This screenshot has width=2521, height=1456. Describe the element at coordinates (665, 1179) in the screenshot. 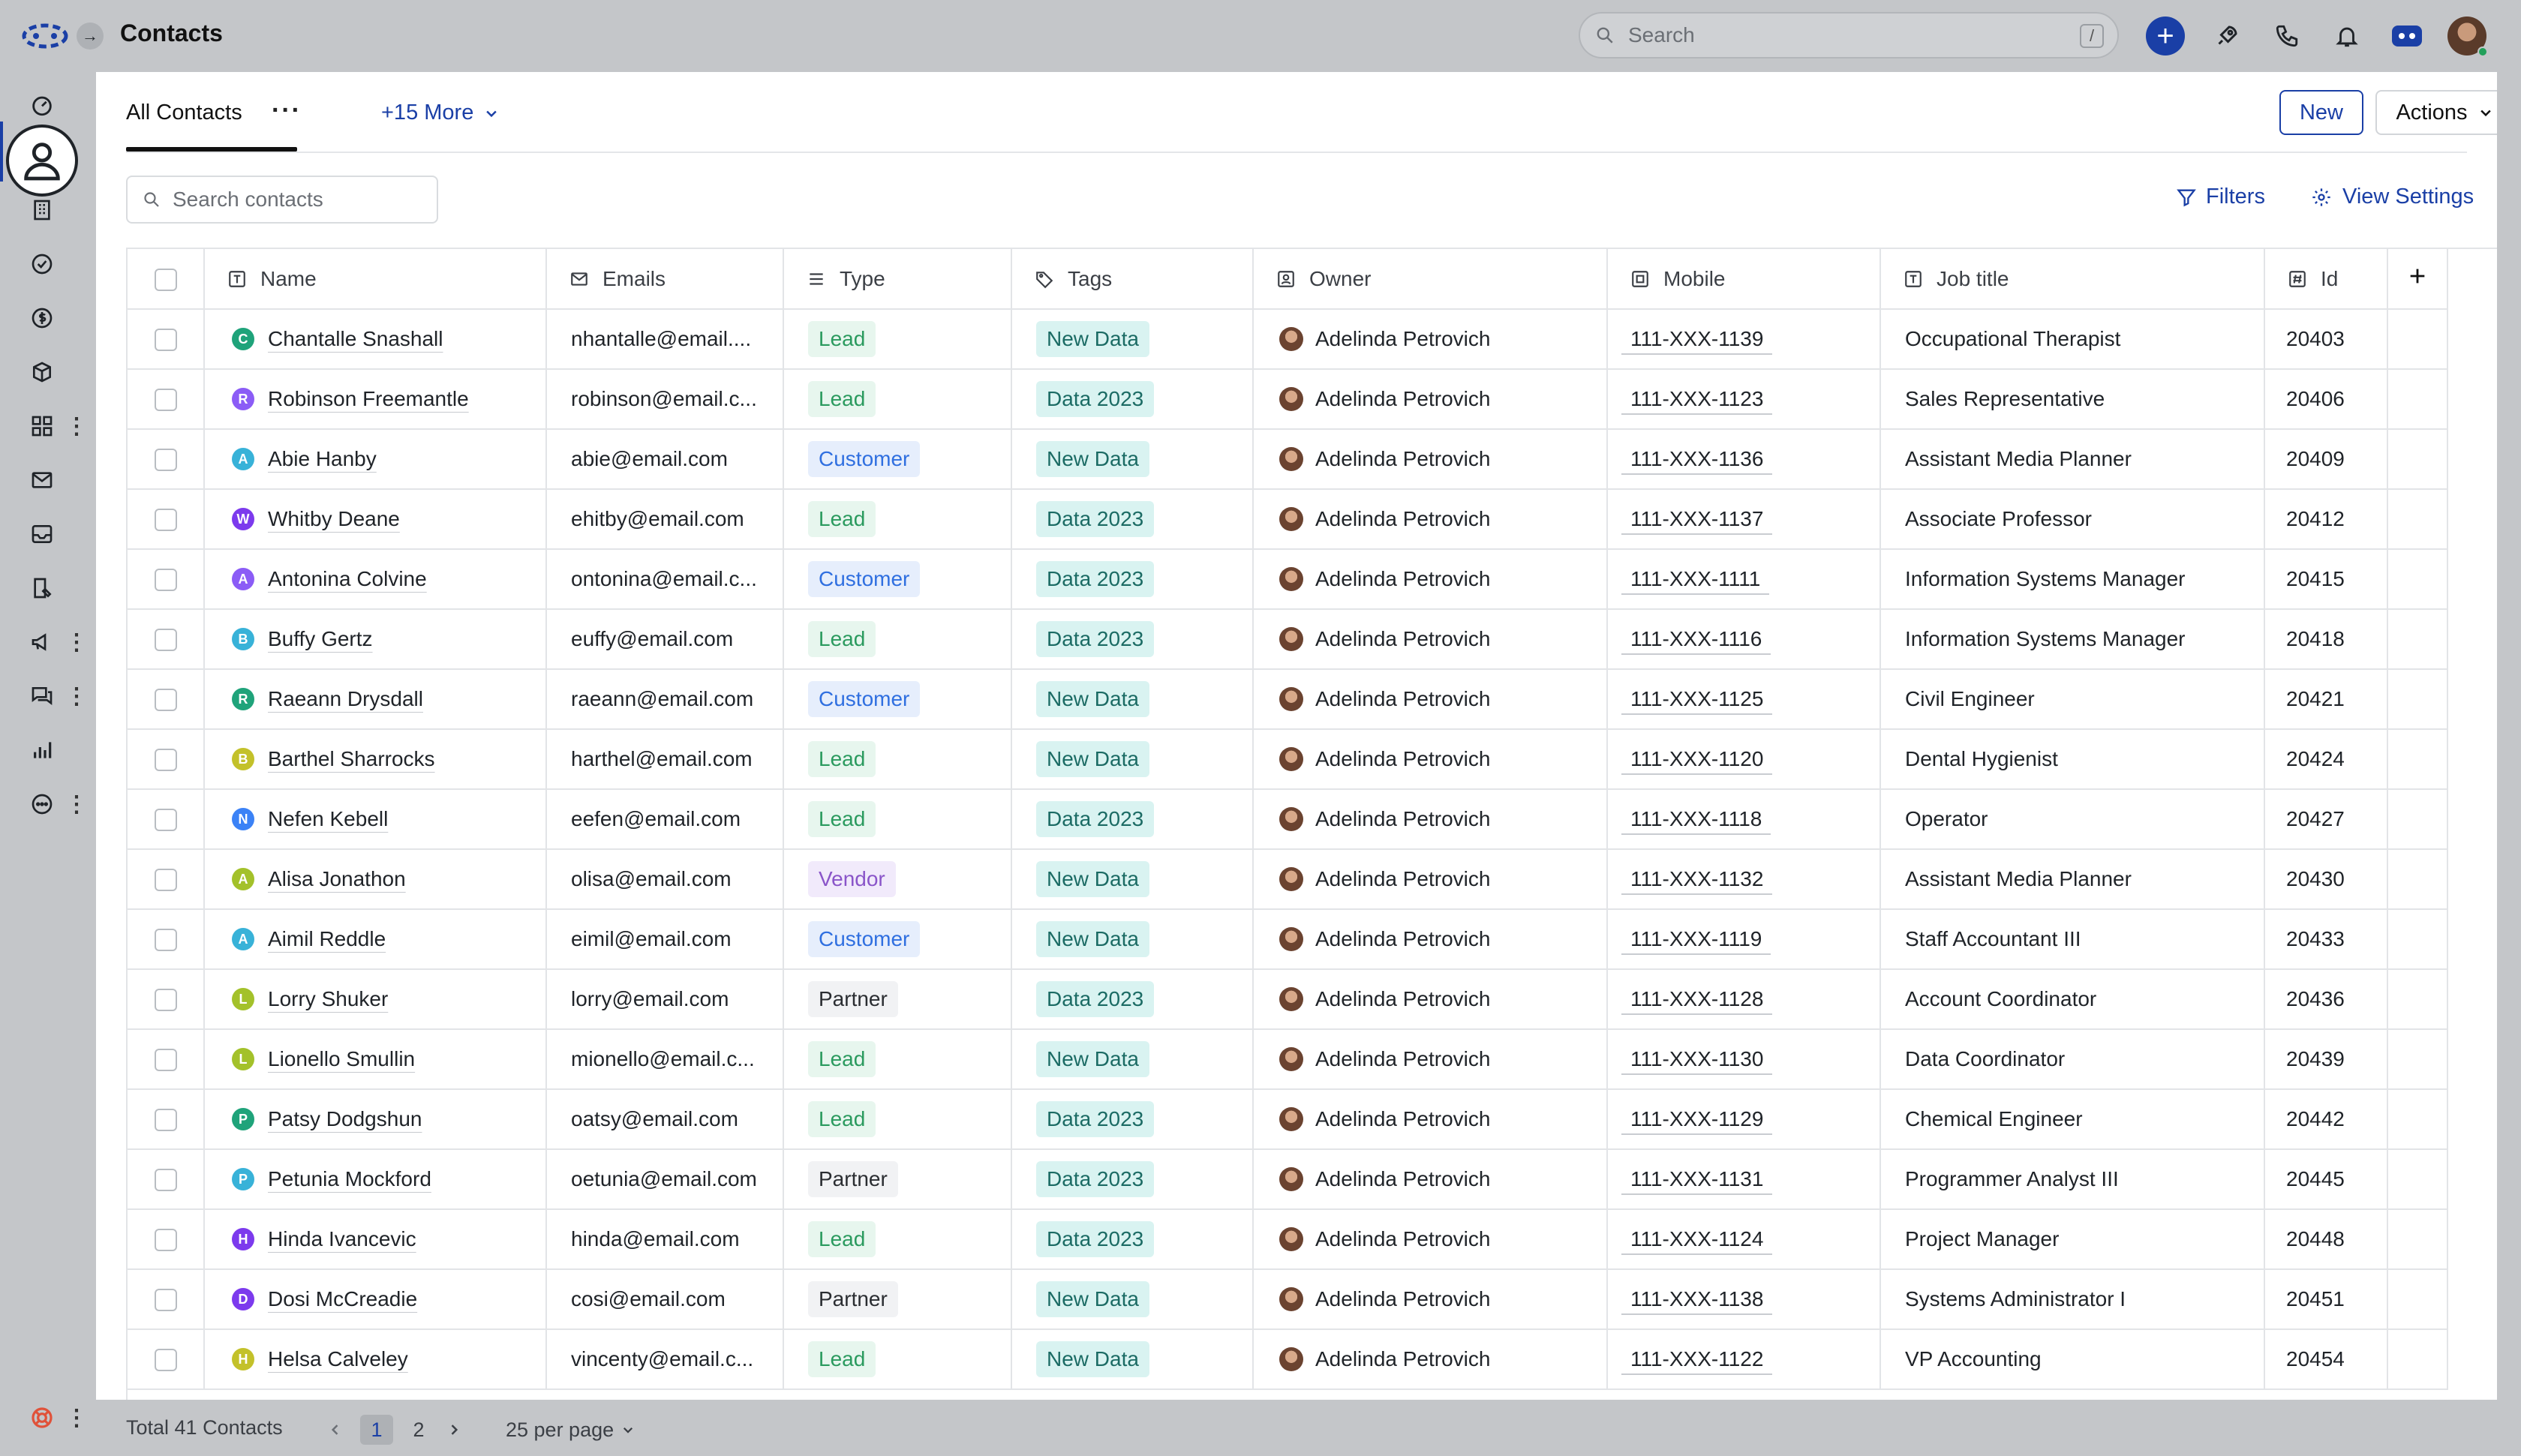

I see `email-cell: oetunia@email.com` at that location.